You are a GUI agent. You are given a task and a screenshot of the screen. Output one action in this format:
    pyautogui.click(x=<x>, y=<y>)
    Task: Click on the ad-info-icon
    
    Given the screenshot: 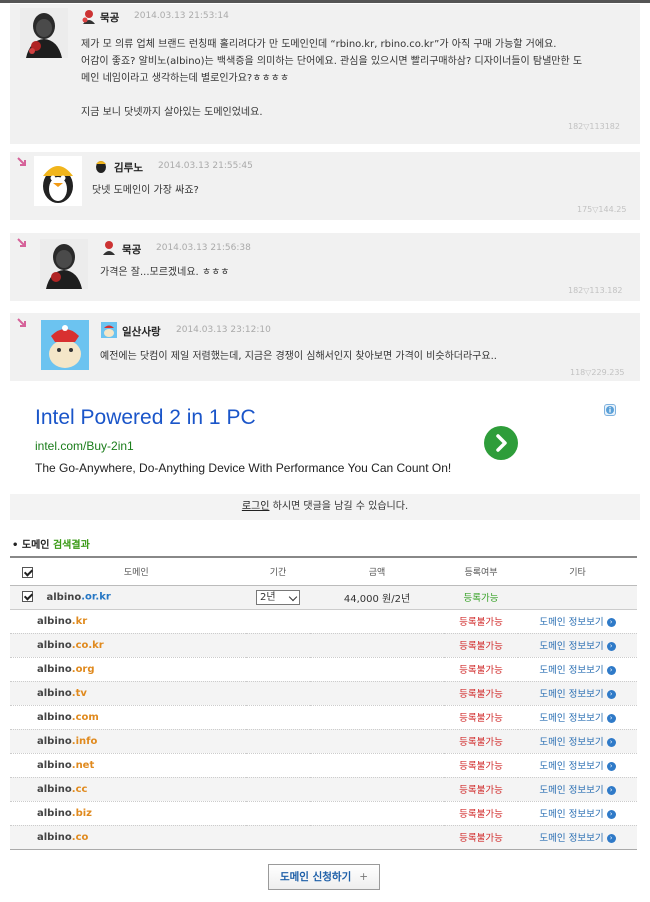 What is the action you would take?
    pyautogui.click(x=610, y=410)
    